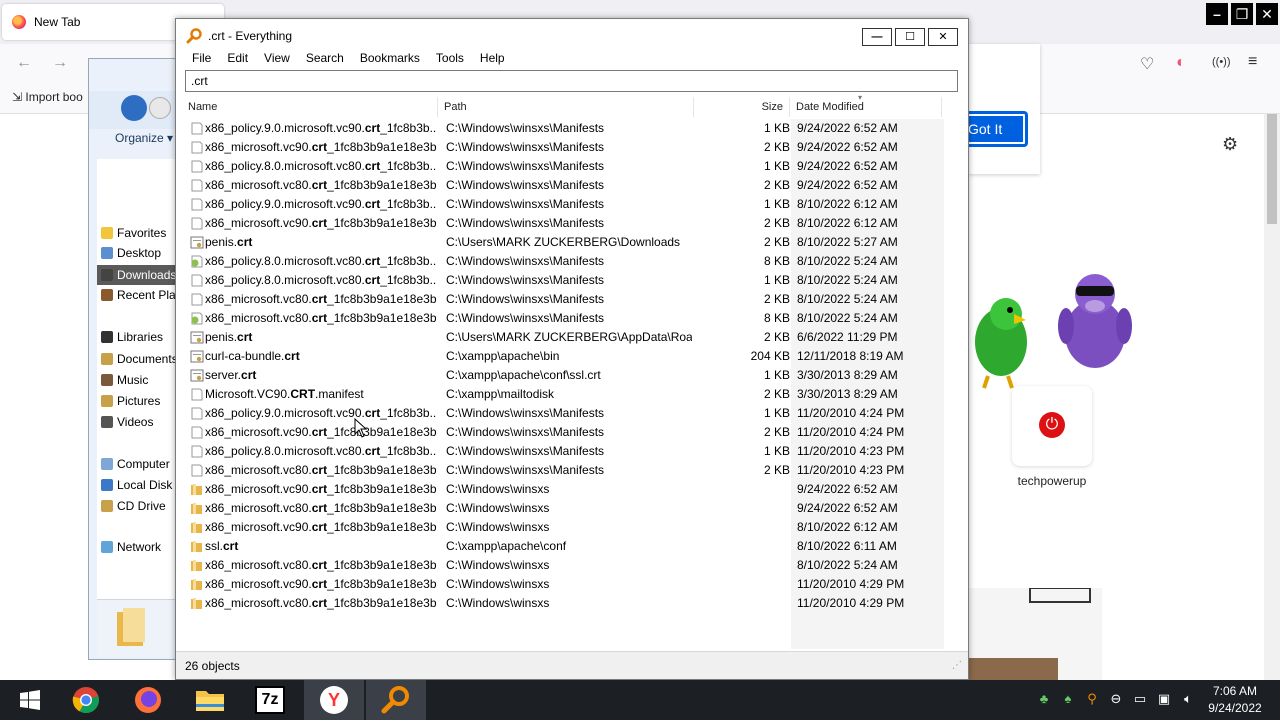  I want to click on extension-icon: ◐, so click(1181, 63).